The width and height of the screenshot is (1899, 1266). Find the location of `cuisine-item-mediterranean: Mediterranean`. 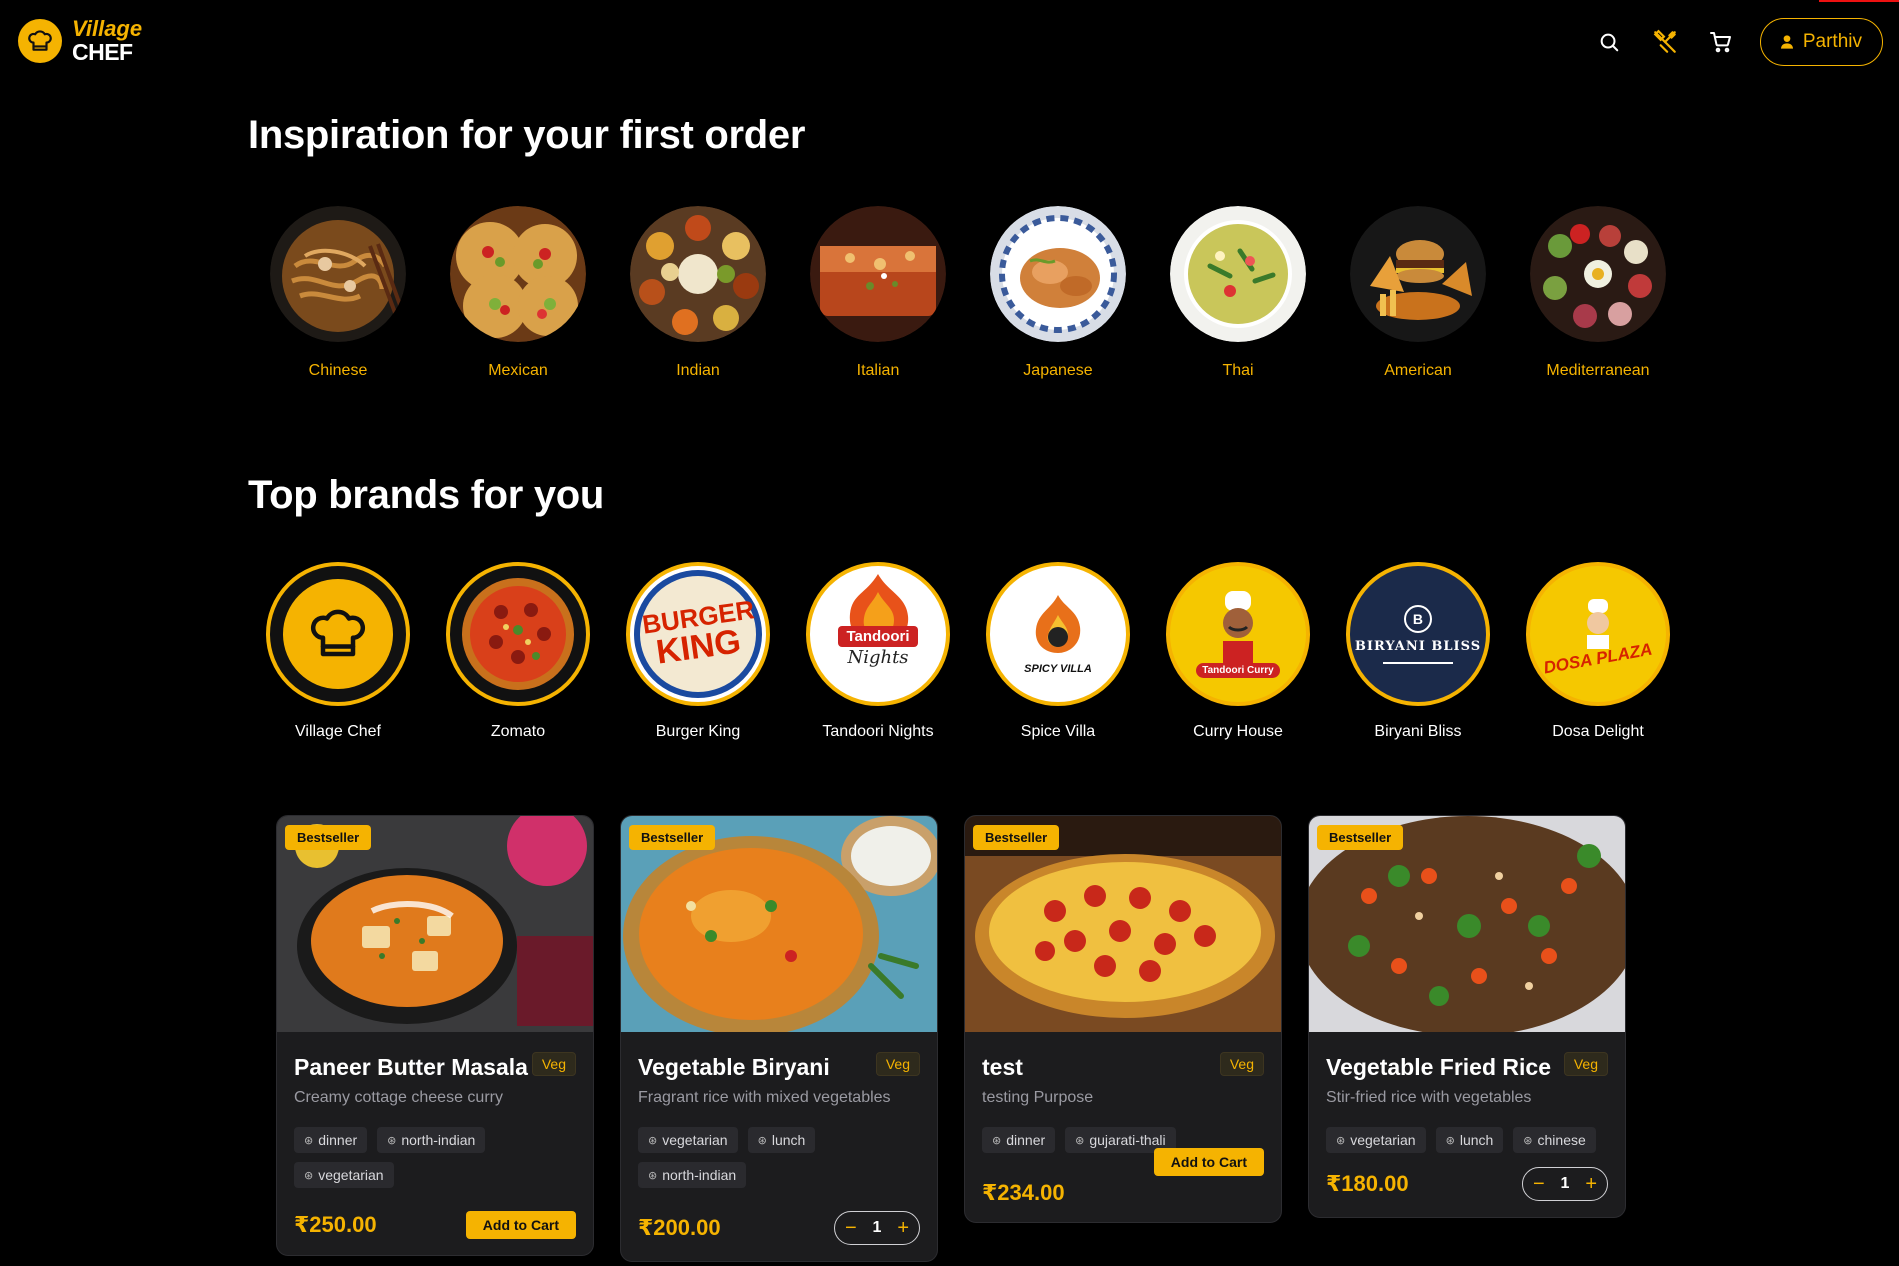

cuisine-item-mediterranean: Mediterranean is located at coordinates (1598, 293).